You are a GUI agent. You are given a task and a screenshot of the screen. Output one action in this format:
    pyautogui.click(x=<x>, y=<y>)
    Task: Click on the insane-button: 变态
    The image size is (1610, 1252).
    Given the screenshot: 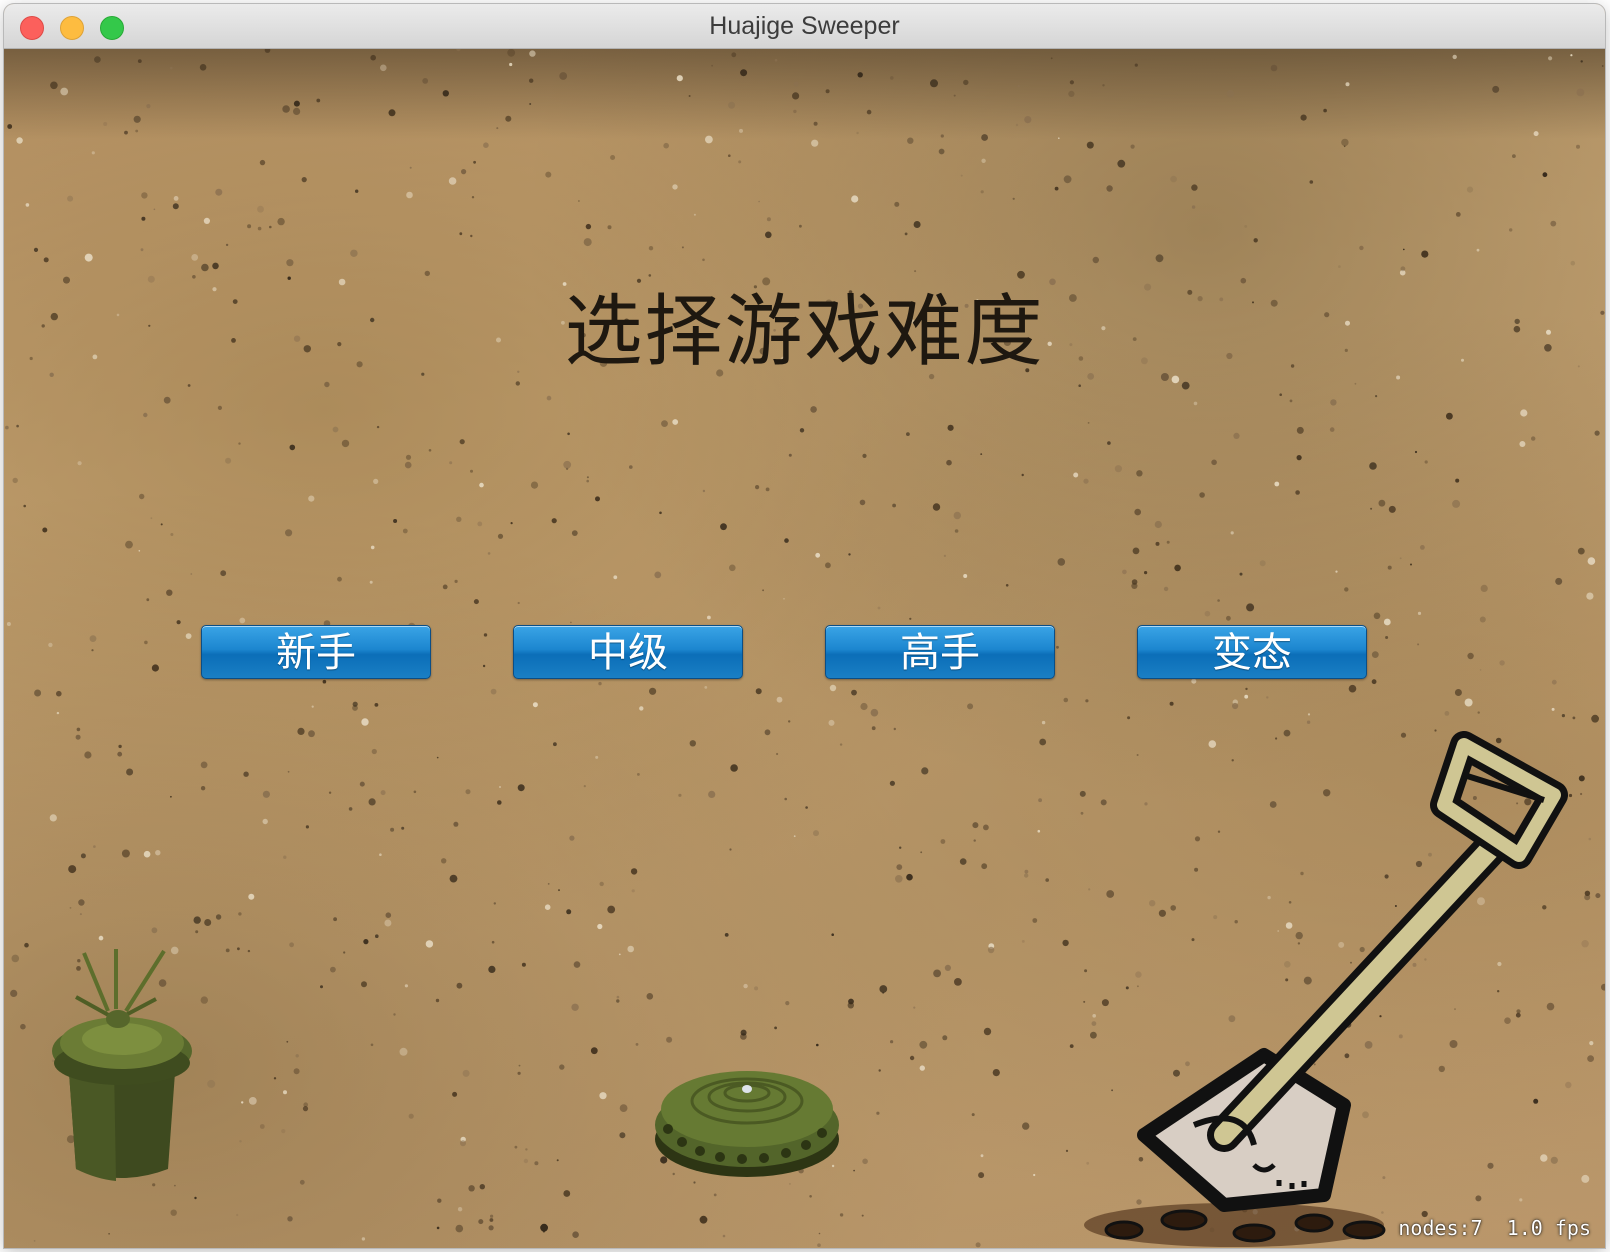 What is the action you would take?
    pyautogui.click(x=1252, y=652)
    